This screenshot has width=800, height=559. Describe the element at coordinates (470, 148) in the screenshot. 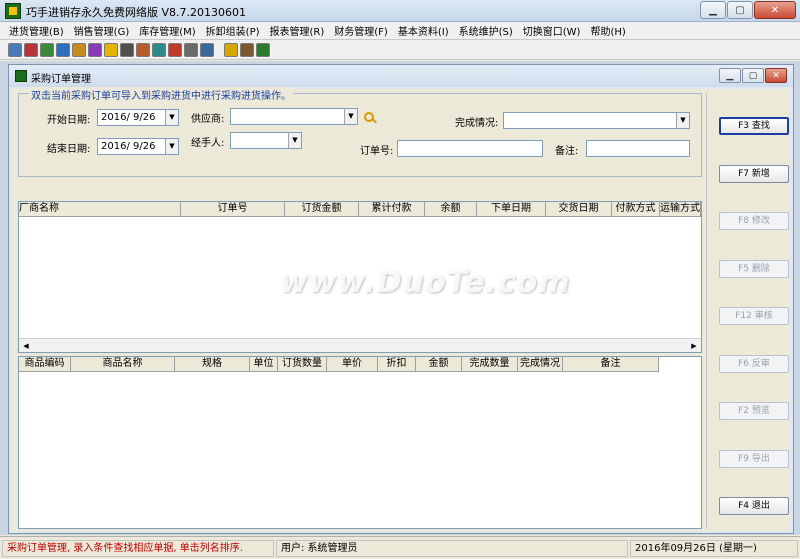

I see `order-no-input` at that location.